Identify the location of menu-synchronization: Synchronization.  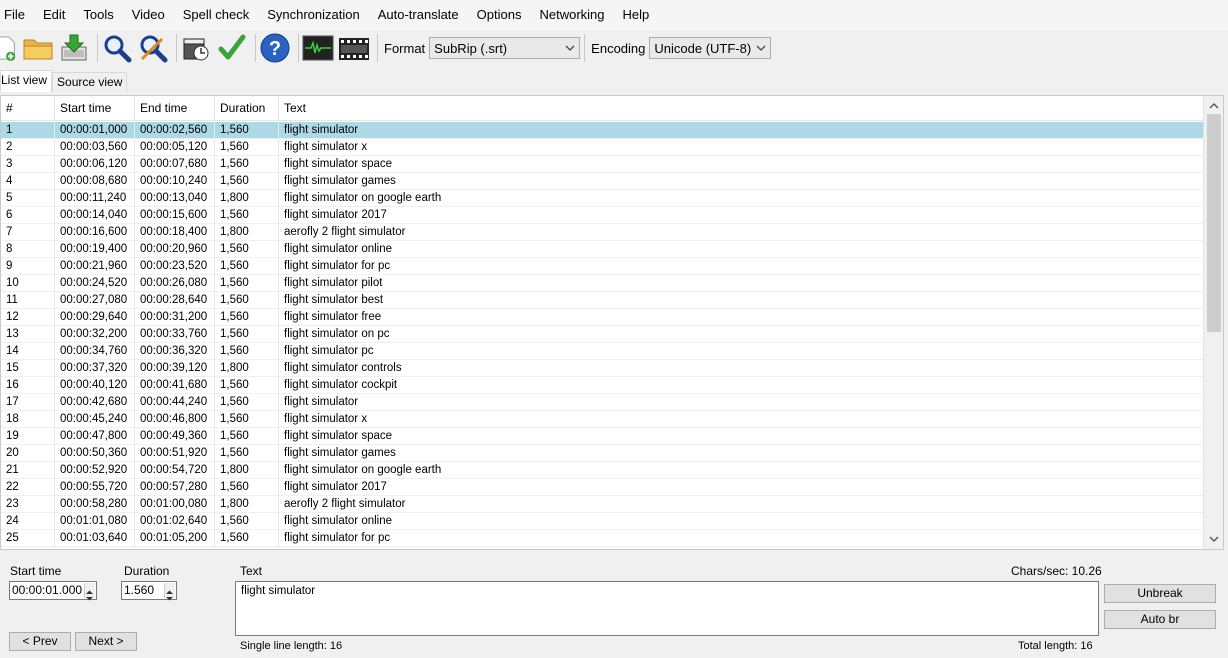
(313, 15).